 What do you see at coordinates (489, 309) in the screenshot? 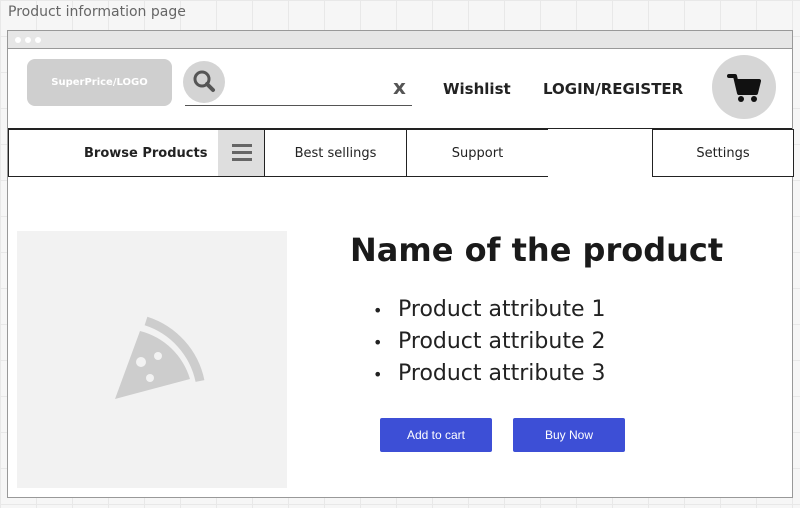
I see `product-attribute: • Product attribute 1` at bounding box center [489, 309].